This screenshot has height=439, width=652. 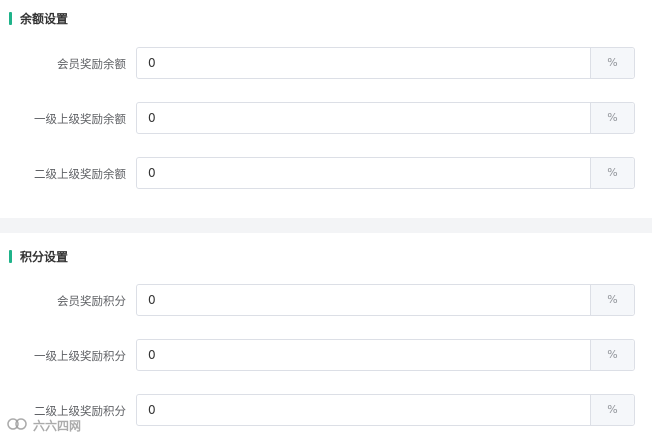 What do you see at coordinates (363, 410) in the screenshot?
I see `level2-reward-points-input` at bounding box center [363, 410].